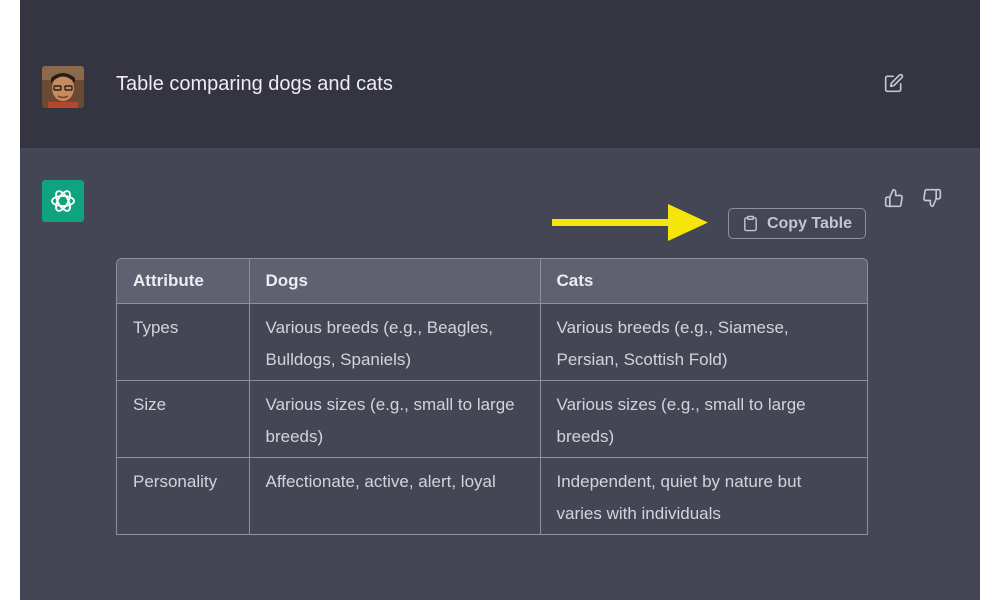 This screenshot has width=1000, height=600. I want to click on openai-logo-icon, so click(63, 201).